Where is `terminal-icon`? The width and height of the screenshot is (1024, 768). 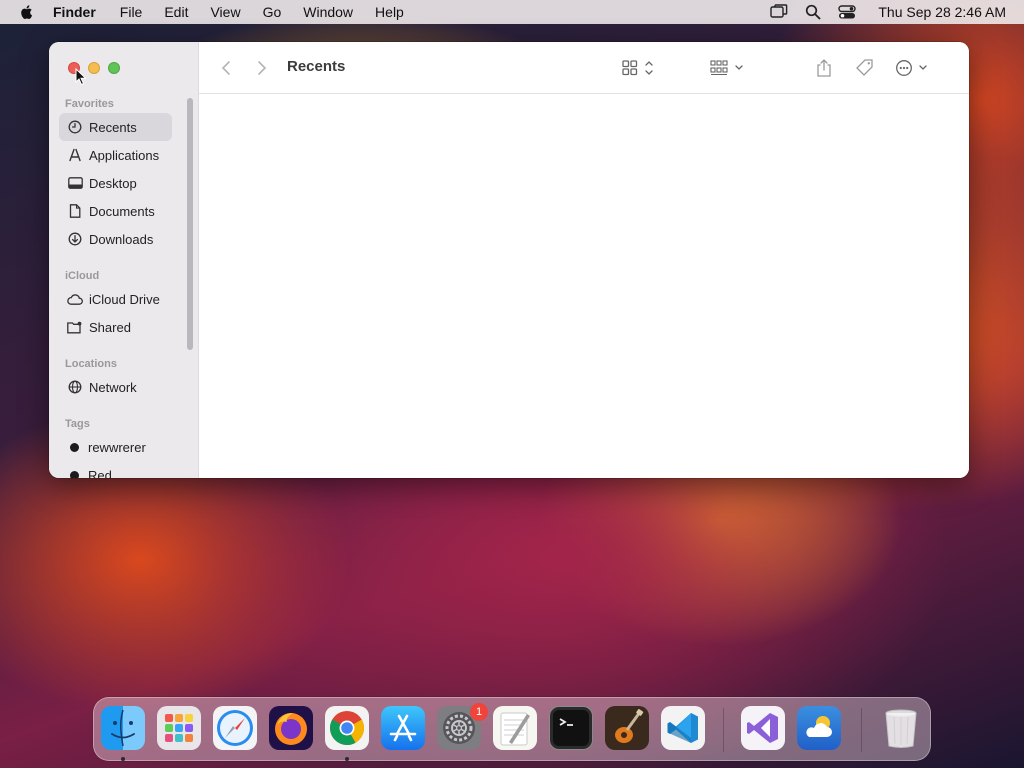 terminal-icon is located at coordinates (571, 728).